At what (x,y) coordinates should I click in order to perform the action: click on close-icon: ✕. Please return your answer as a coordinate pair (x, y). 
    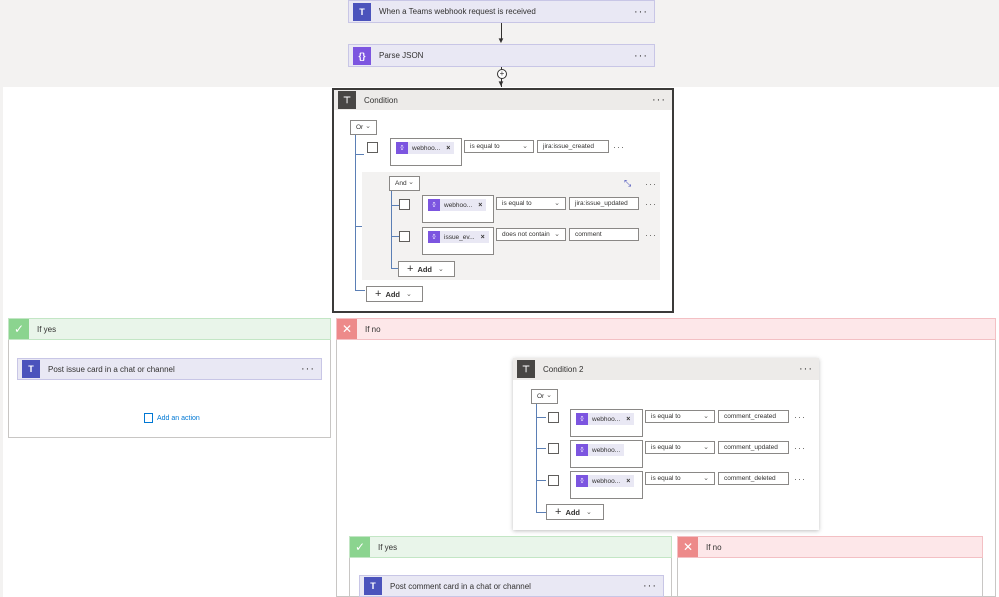
    Looking at the image, I should click on (347, 329).